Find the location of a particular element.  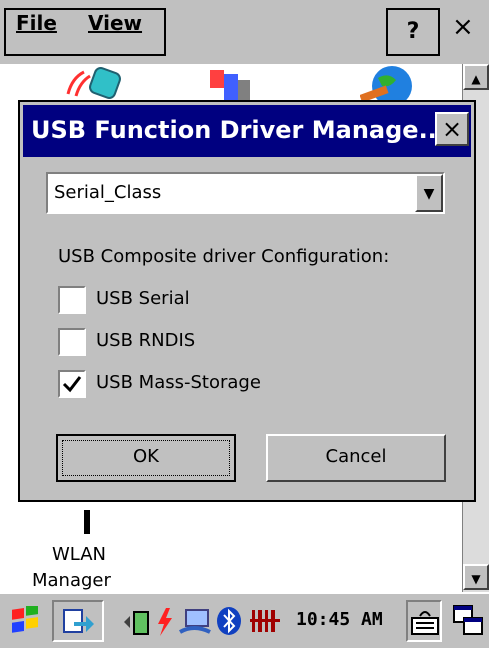

menu-file: File is located at coordinates (36, 23).